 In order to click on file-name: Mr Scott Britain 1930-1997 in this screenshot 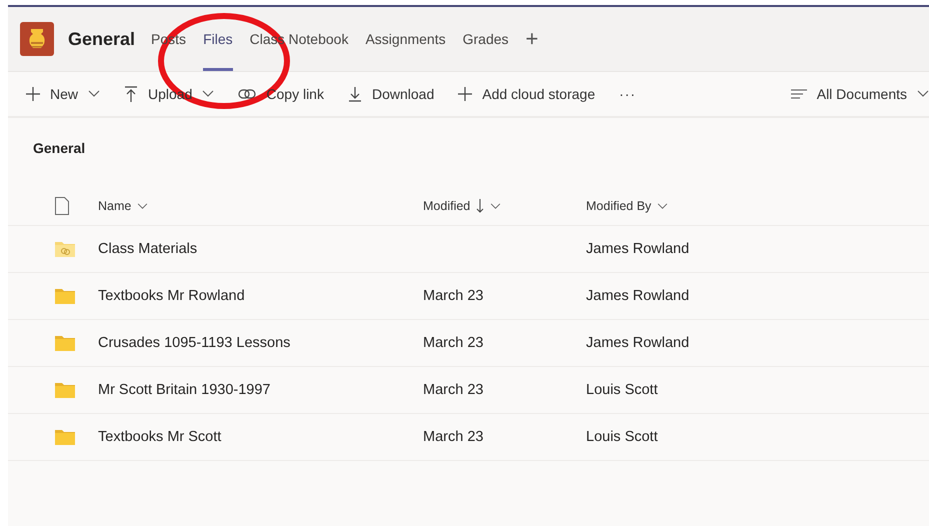, I will do `click(184, 390)`.